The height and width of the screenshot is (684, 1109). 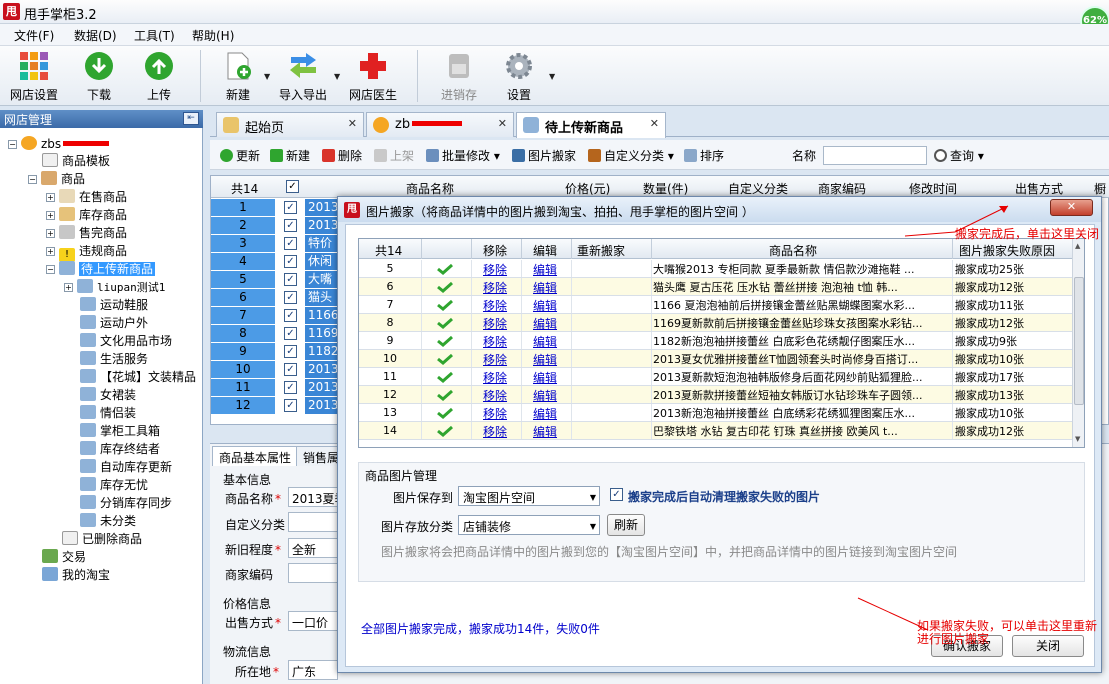 What do you see at coordinates (108, 413) in the screenshot?
I see `tree-item-category: 情侣装` at bounding box center [108, 413].